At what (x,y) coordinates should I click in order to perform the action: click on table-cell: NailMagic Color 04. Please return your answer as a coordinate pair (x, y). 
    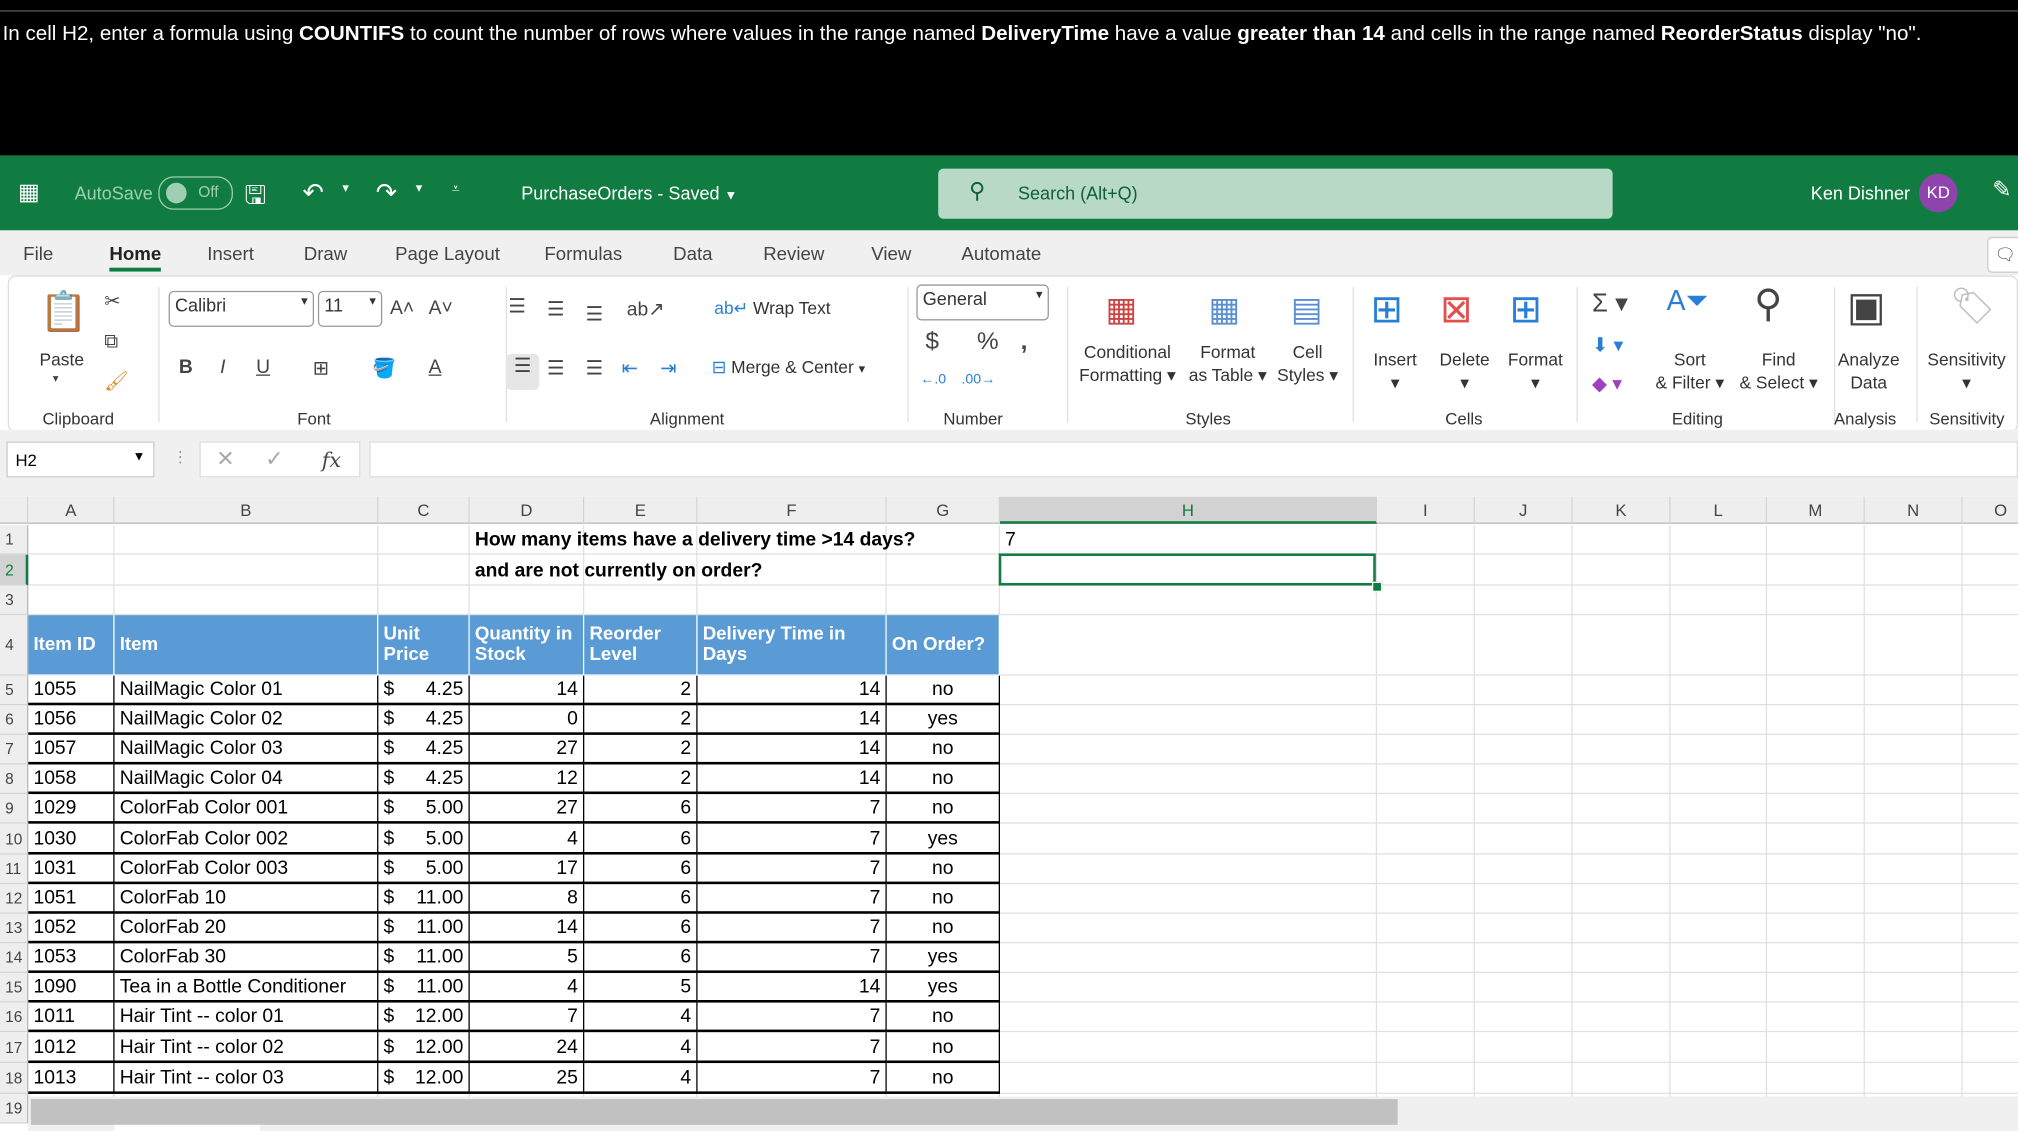
    Looking at the image, I should click on (246, 779).